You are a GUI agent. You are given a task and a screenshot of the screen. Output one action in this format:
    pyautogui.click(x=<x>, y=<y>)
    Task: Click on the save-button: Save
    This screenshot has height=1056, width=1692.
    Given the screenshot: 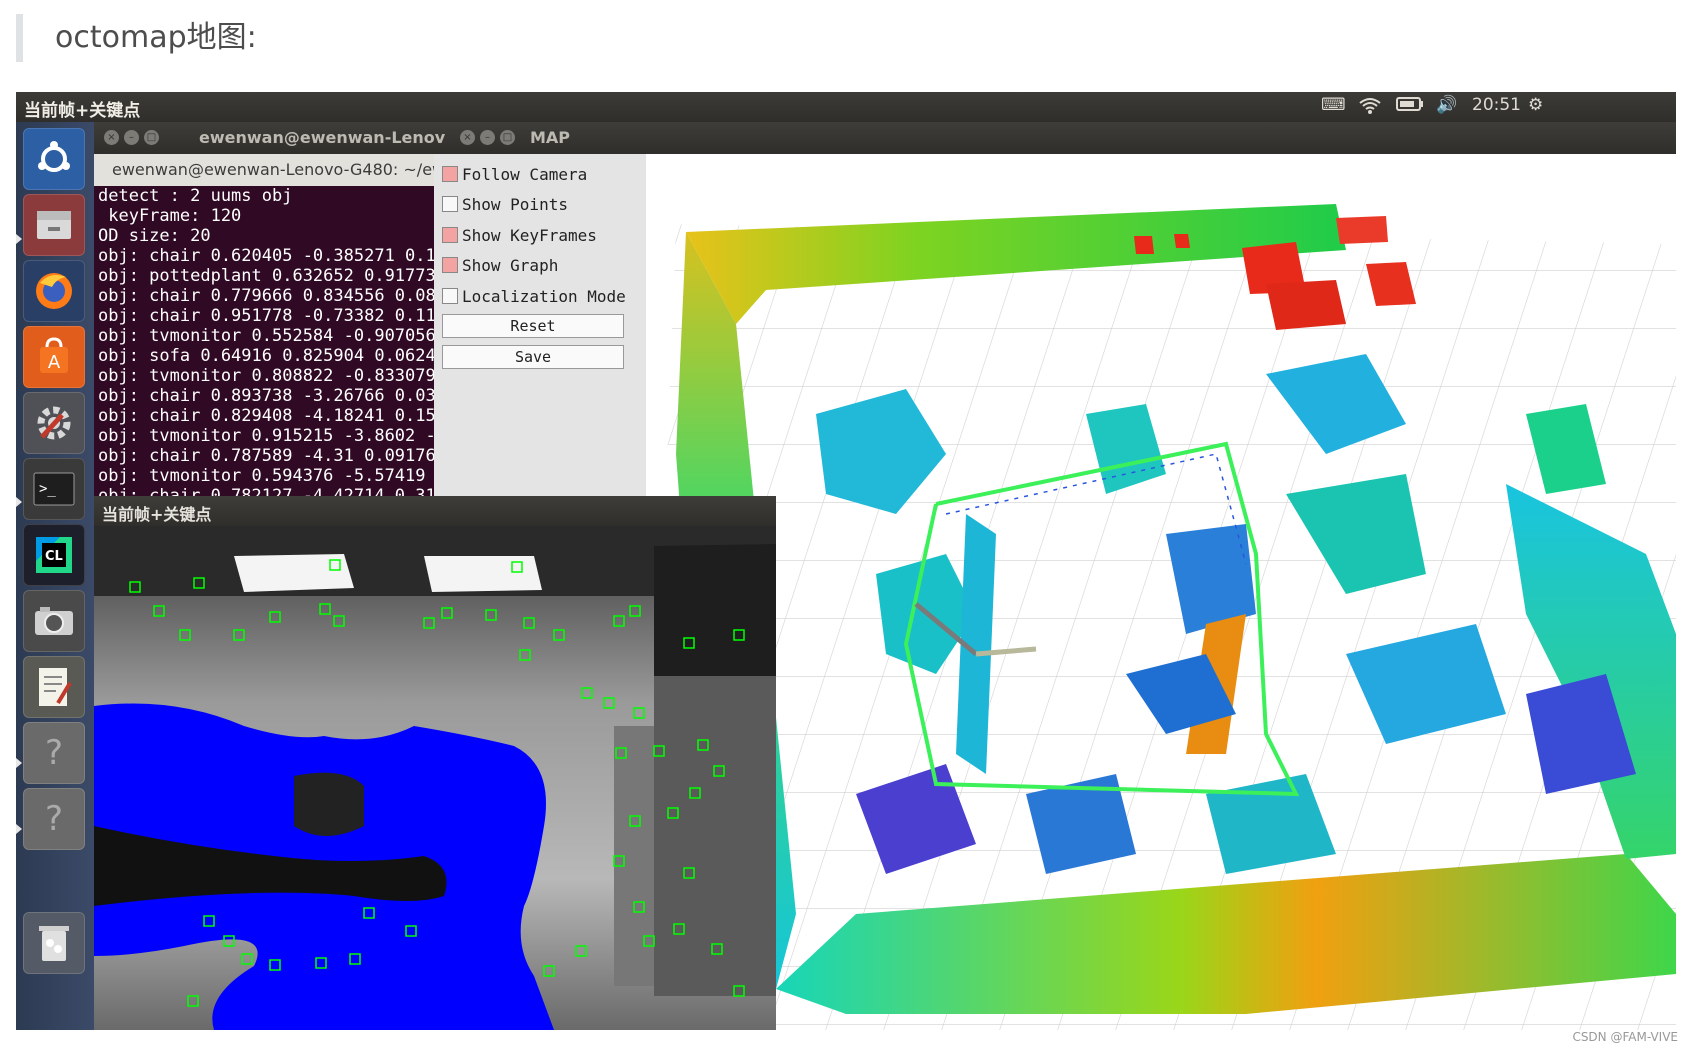 What is the action you would take?
    pyautogui.click(x=533, y=357)
    